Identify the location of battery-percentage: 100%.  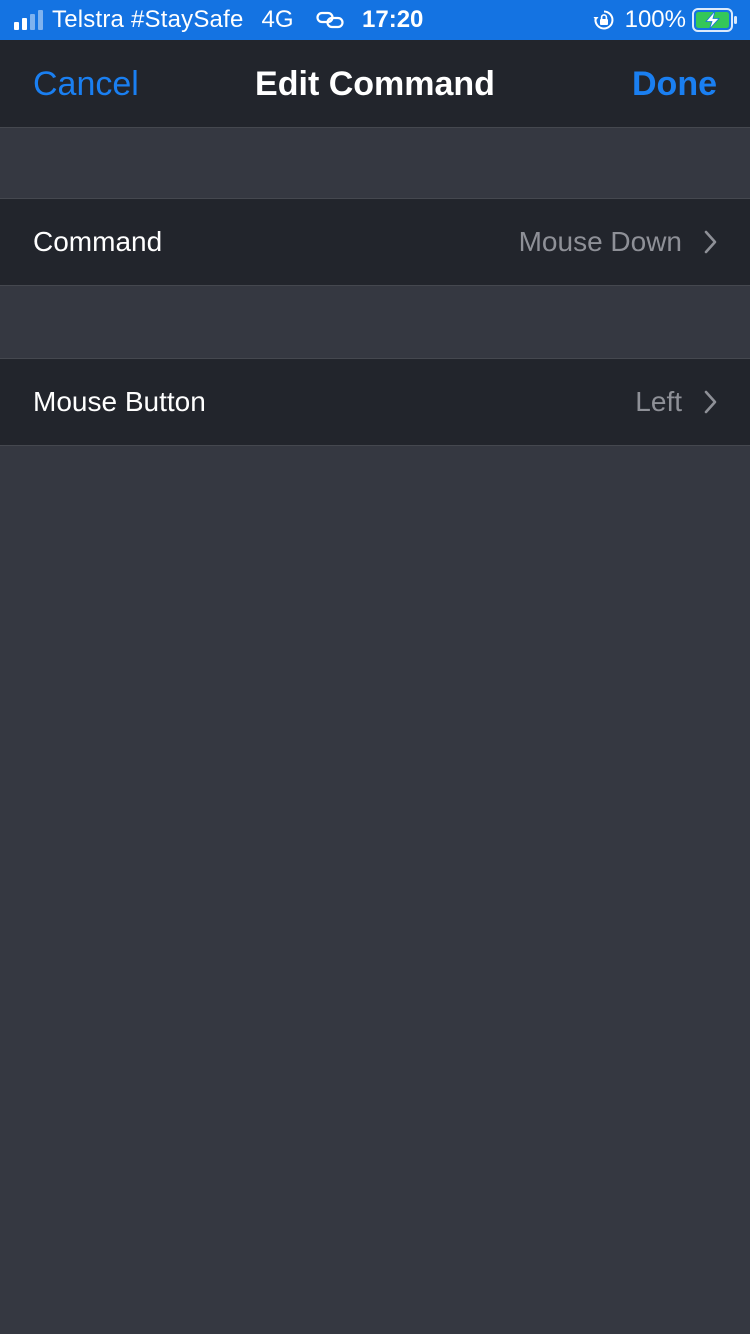
(655, 19).